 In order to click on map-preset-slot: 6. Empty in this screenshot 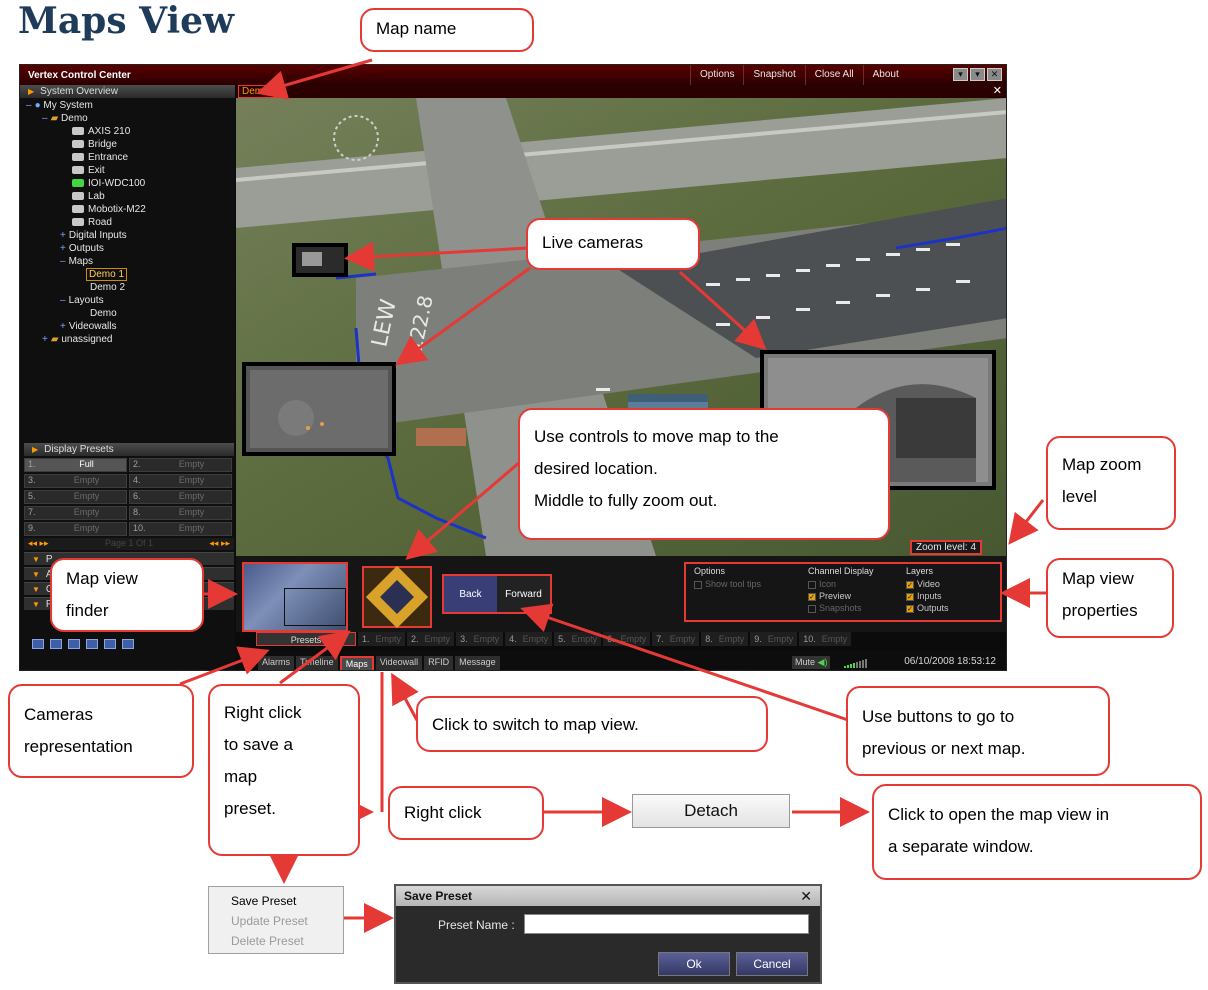, I will do `click(627, 639)`.